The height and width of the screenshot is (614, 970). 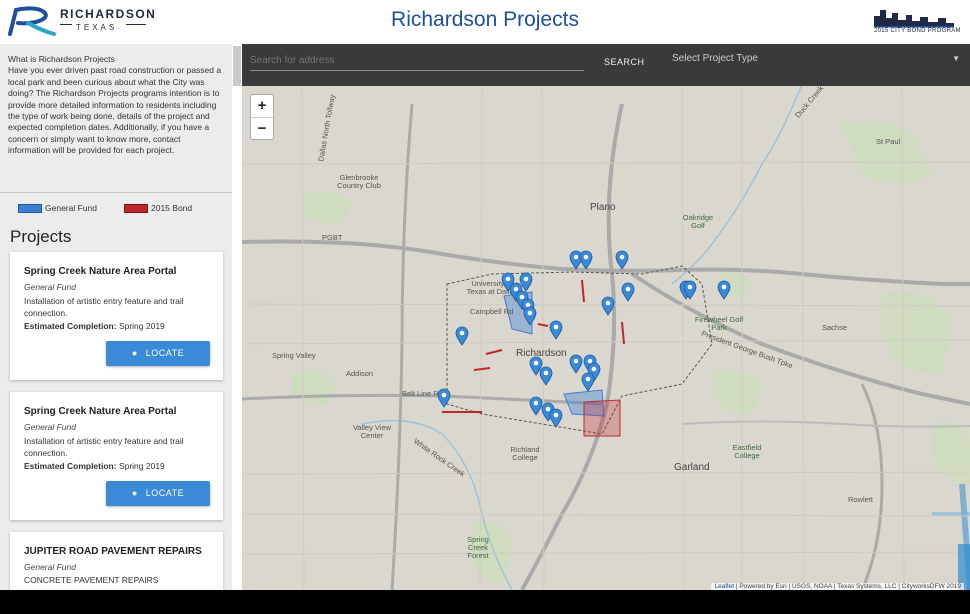 I want to click on project-type-select-label: Select Project Type, so click(x=715, y=58).